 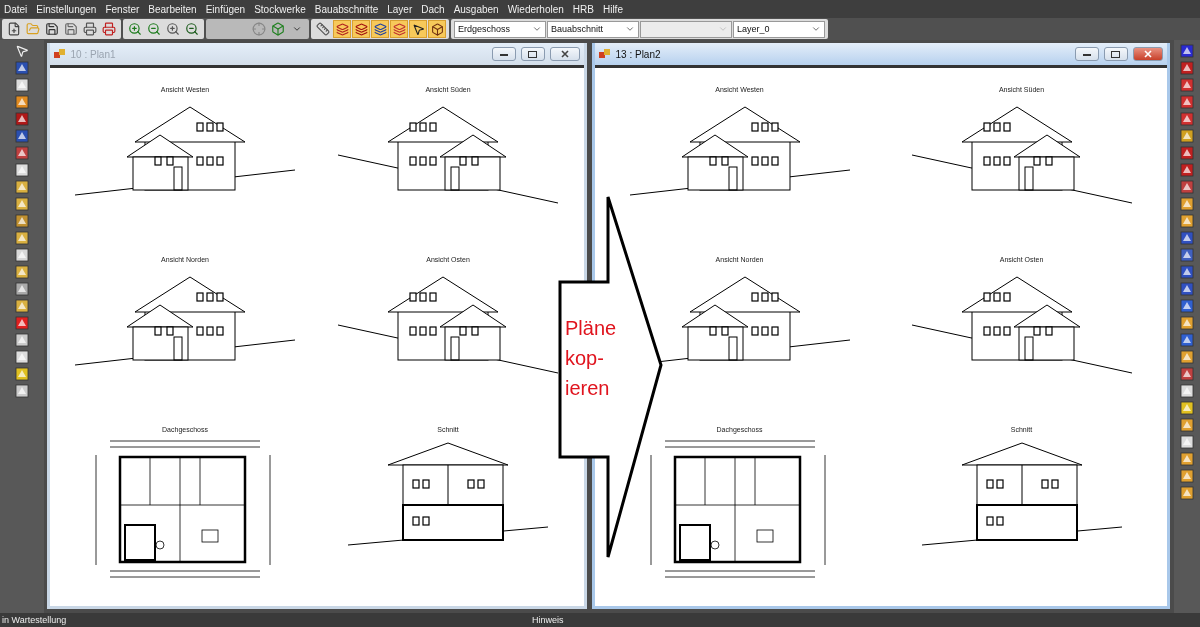 What do you see at coordinates (323, 29) in the screenshot?
I see `ruler-icon` at bounding box center [323, 29].